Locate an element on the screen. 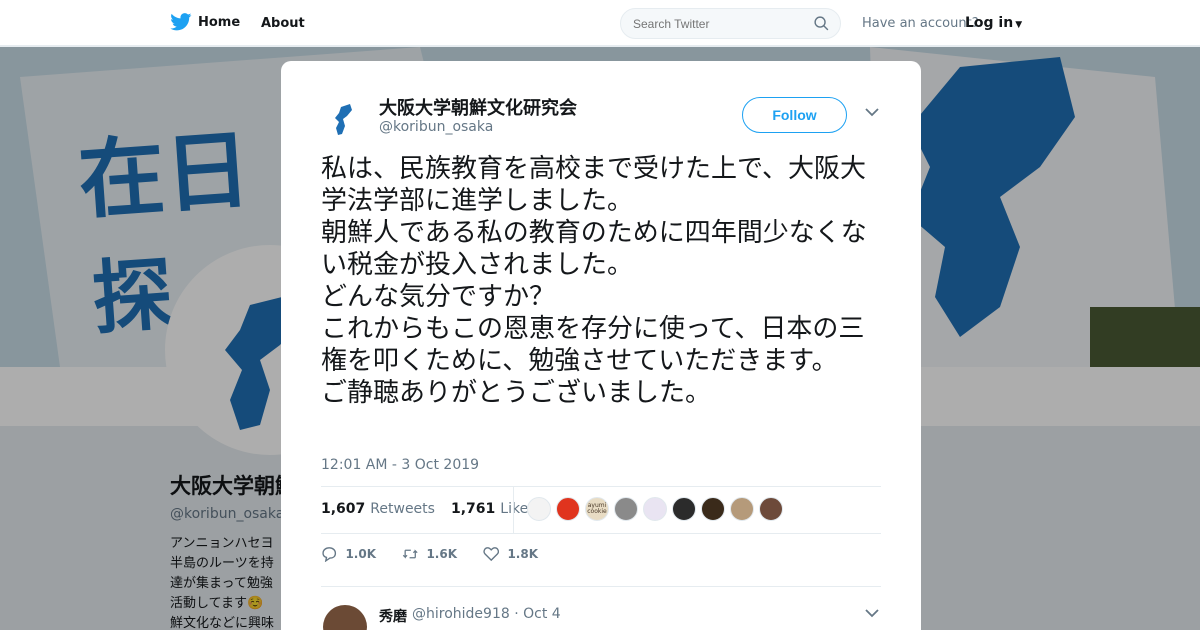 This screenshot has width=1200, height=630. tweet-timestamp: 12:01 AM - 3 Oct 2019 is located at coordinates (400, 465).